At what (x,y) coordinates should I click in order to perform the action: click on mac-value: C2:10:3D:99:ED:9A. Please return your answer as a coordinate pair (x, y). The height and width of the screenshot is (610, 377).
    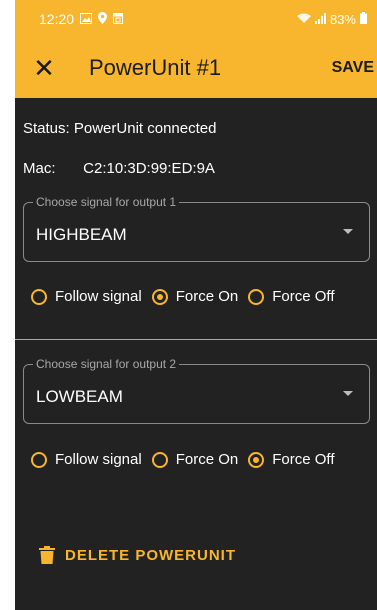
    Looking at the image, I should click on (149, 168).